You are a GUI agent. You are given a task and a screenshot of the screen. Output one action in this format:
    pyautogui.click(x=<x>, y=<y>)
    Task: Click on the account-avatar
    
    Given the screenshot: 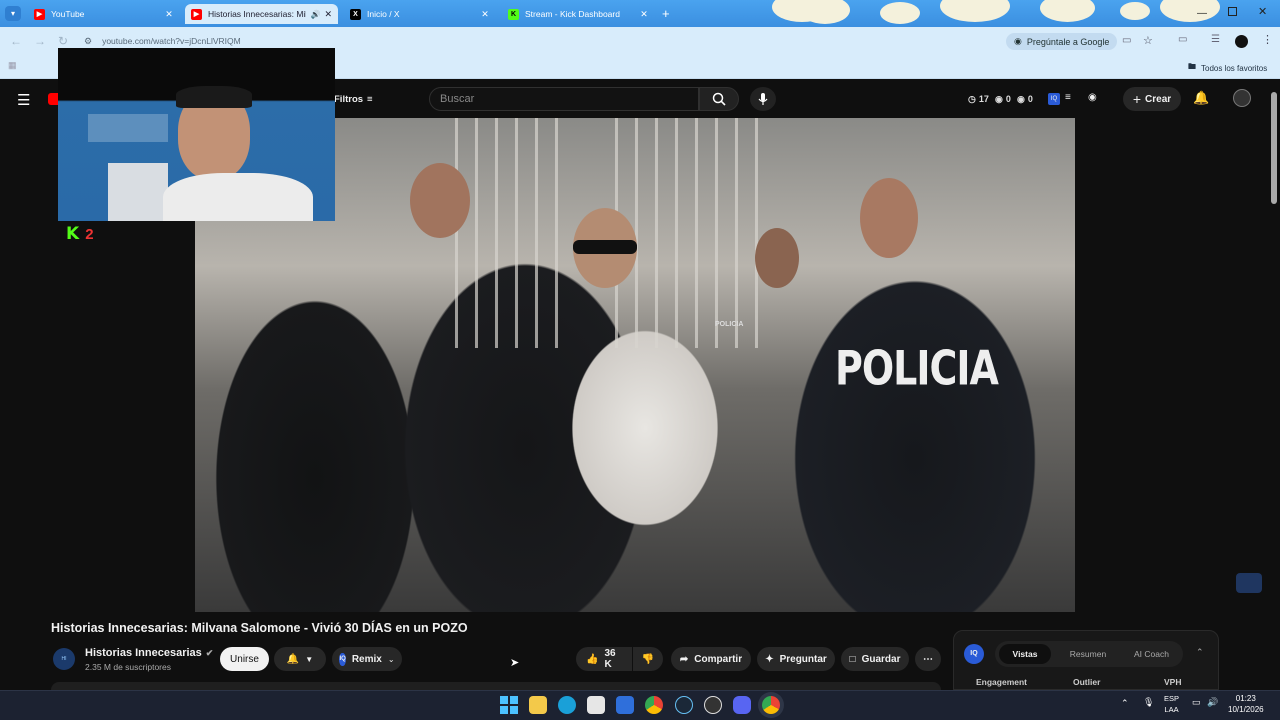 What is the action you would take?
    pyautogui.click(x=1242, y=98)
    